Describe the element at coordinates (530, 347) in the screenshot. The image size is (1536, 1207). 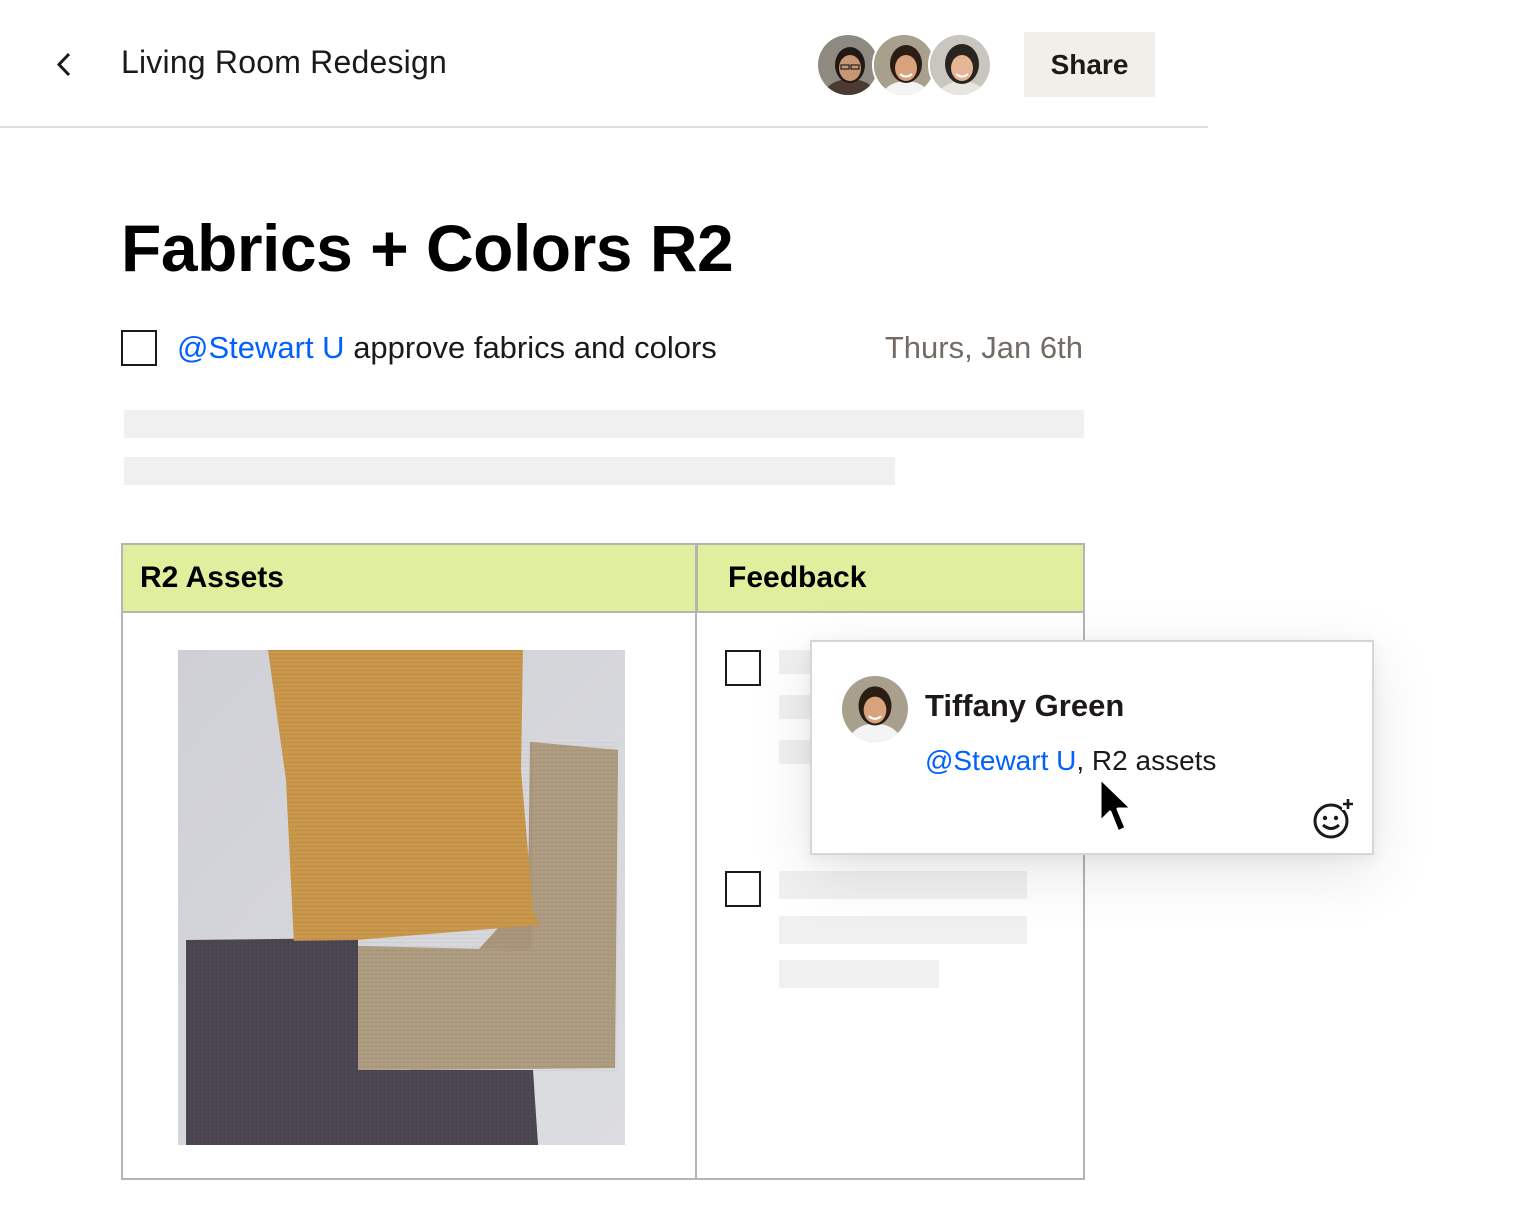
I see `task-label: approve fabrics and colors` at that location.